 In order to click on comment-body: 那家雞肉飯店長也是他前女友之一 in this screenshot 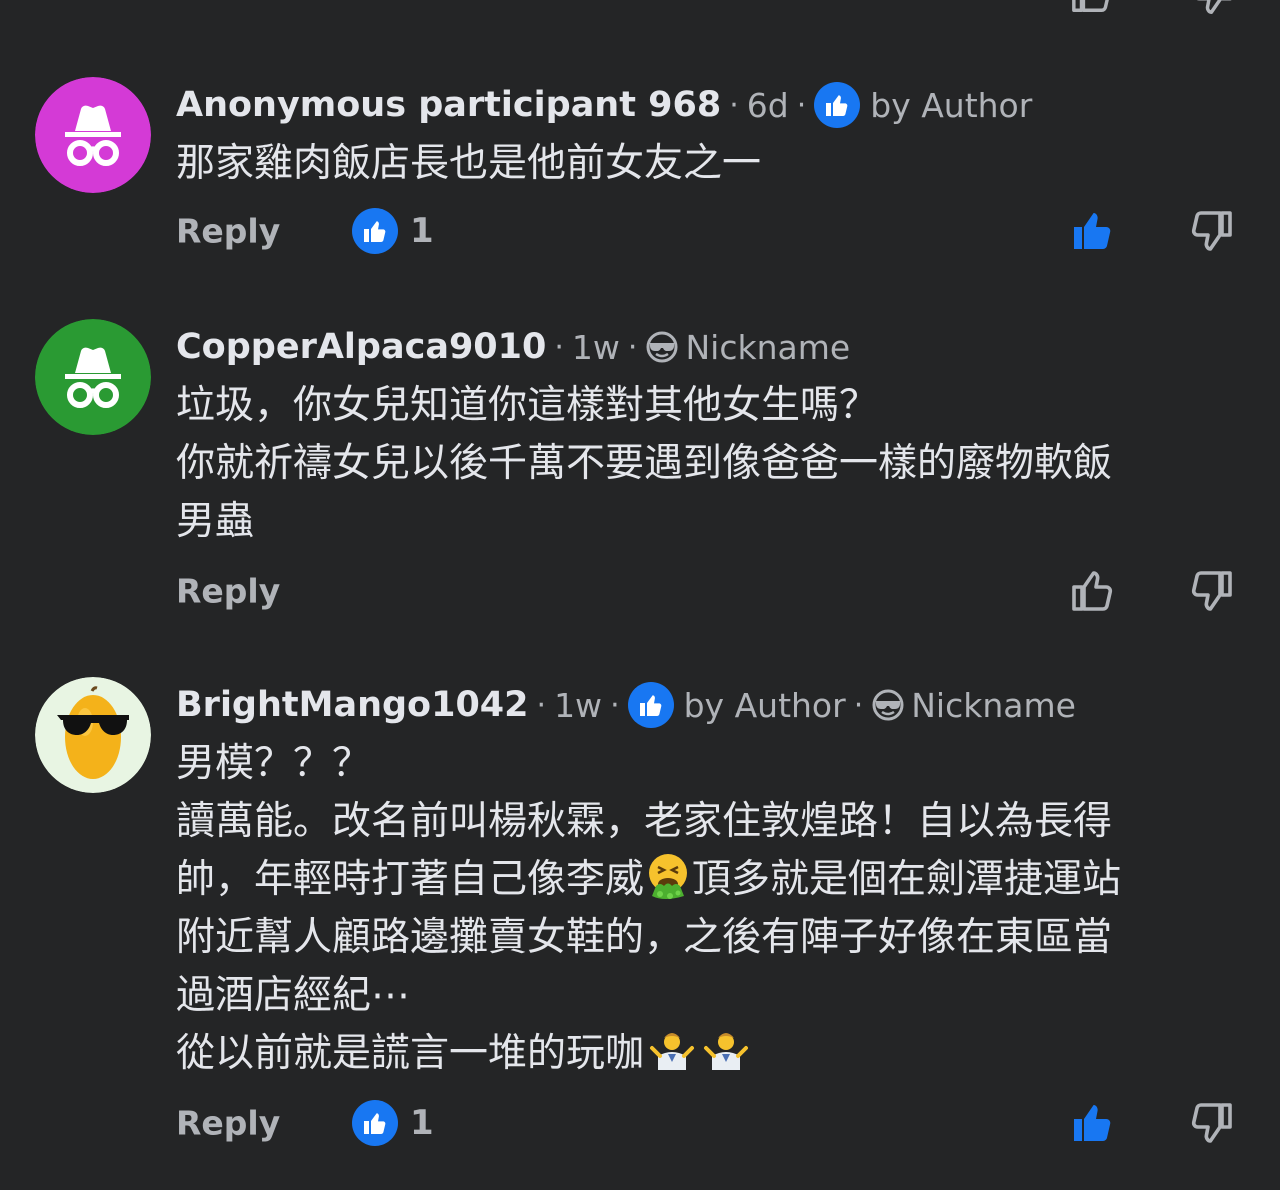, I will do `click(711, 164)`.